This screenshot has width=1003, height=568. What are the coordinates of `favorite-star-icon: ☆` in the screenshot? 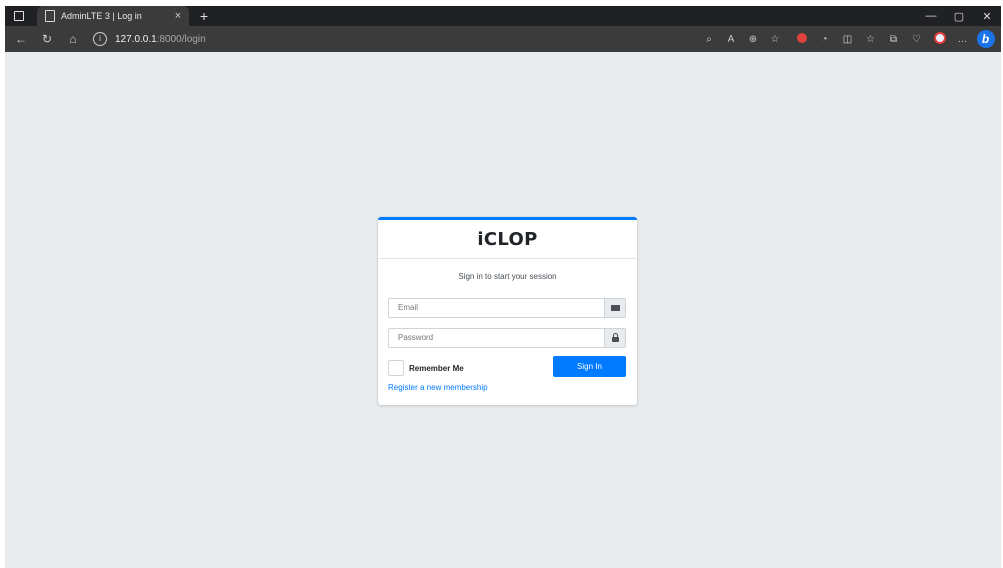 It's located at (775, 39).